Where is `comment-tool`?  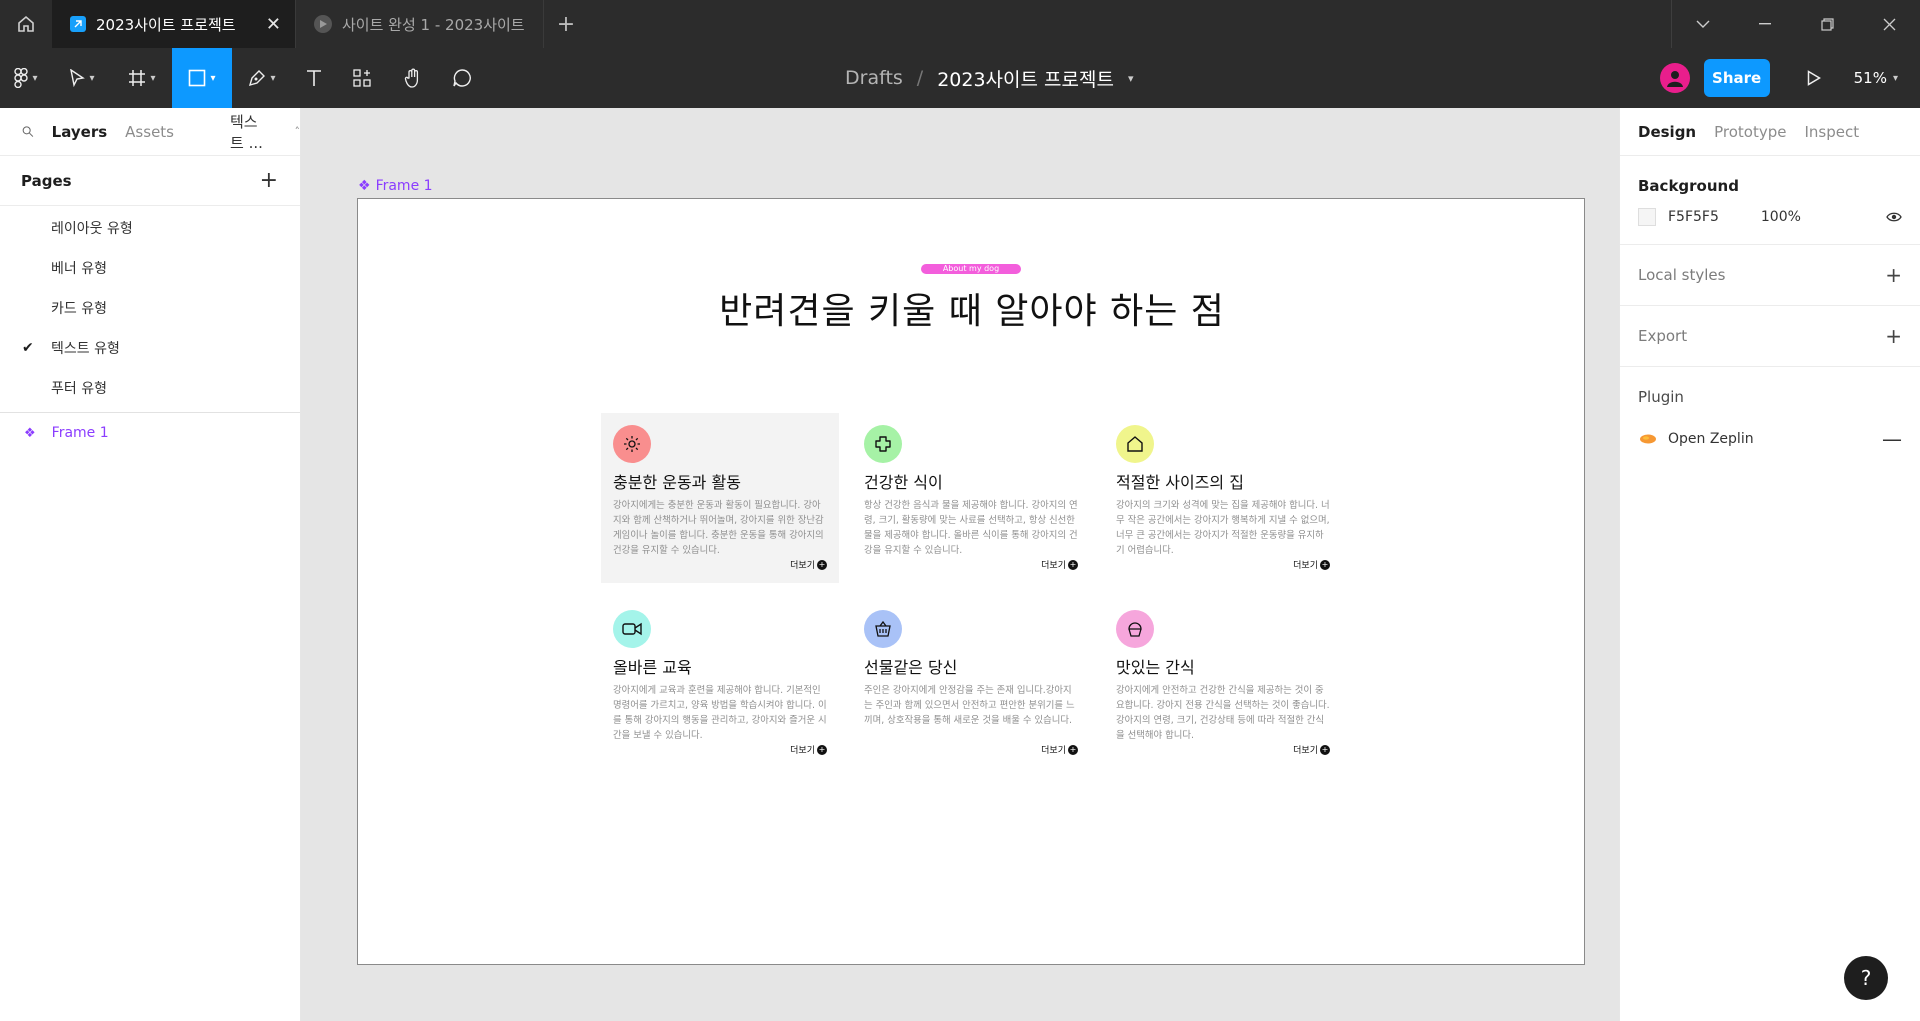 comment-tool is located at coordinates (462, 78).